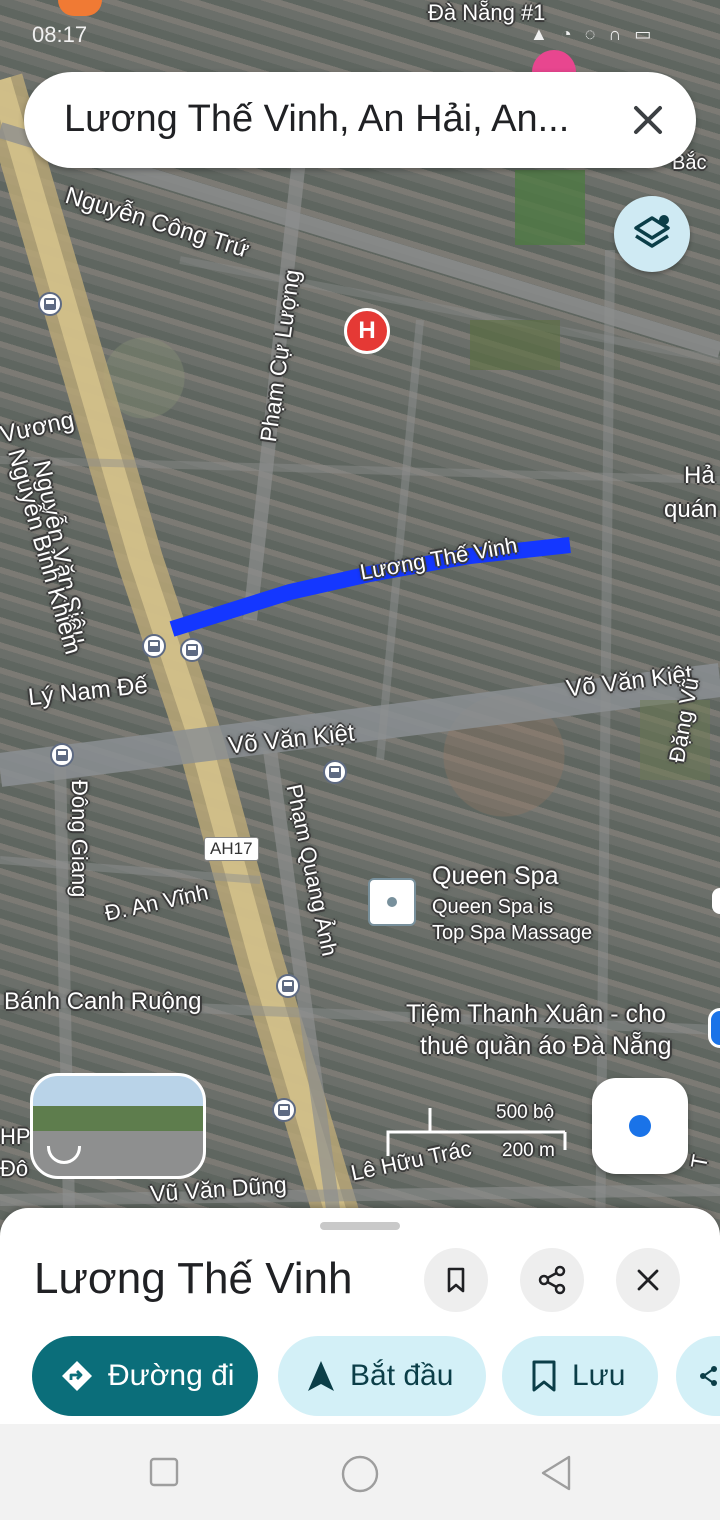 The width and height of the screenshot is (720, 1520). Describe the element at coordinates (528, 1150) in the screenshot. I see `scale-metric: 200 m` at that location.